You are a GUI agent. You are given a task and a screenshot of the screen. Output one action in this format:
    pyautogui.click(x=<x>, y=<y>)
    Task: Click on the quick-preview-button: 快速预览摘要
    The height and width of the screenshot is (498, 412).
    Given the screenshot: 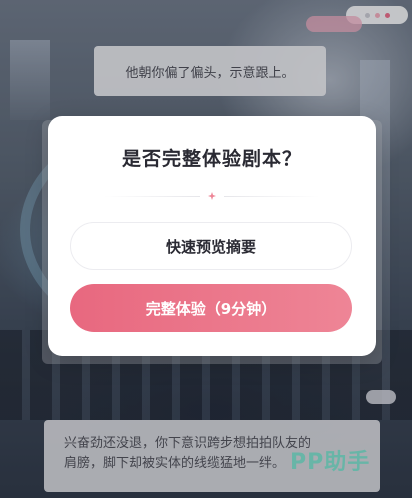 What is the action you would take?
    pyautogui.click(x=211, y=246)
    